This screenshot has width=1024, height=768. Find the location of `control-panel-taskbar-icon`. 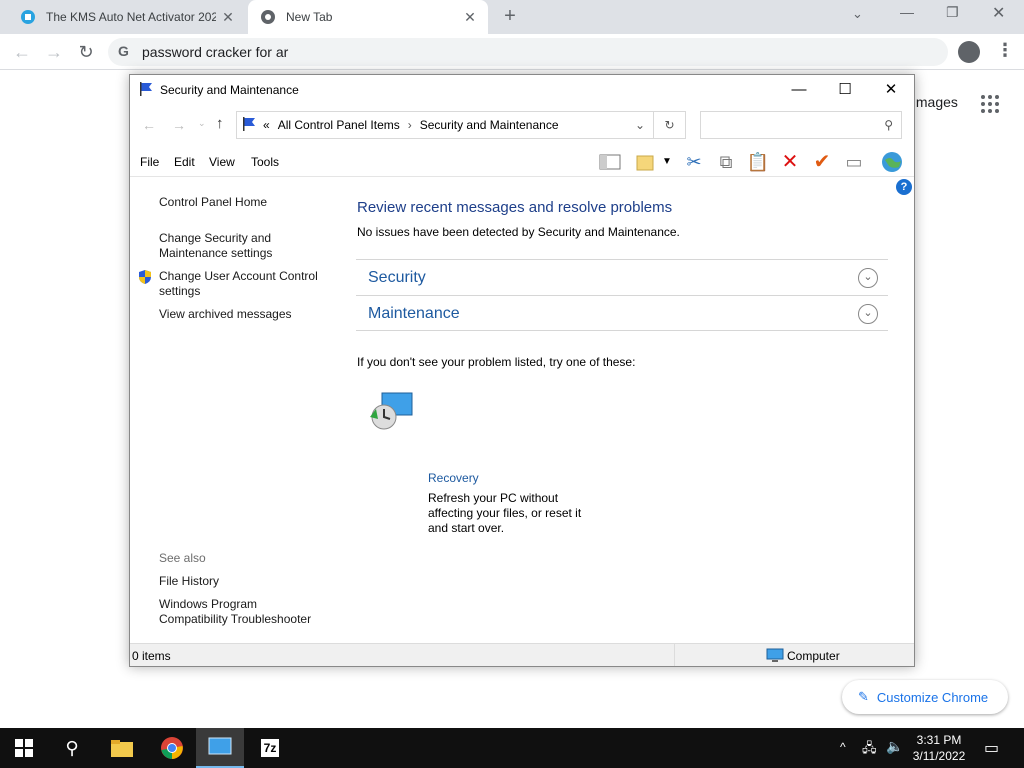

control-panel-taskbar-icon is located at coordinates (220, 748).